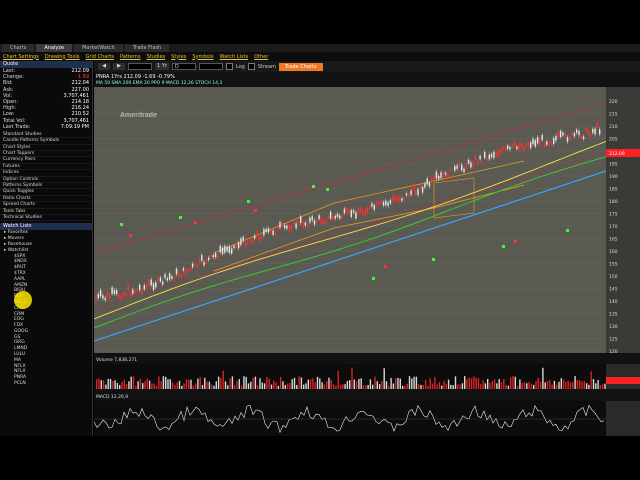 The height and width of the screenshot is (480, 640). I want to click on oscillator-panel, so click(350, 418).